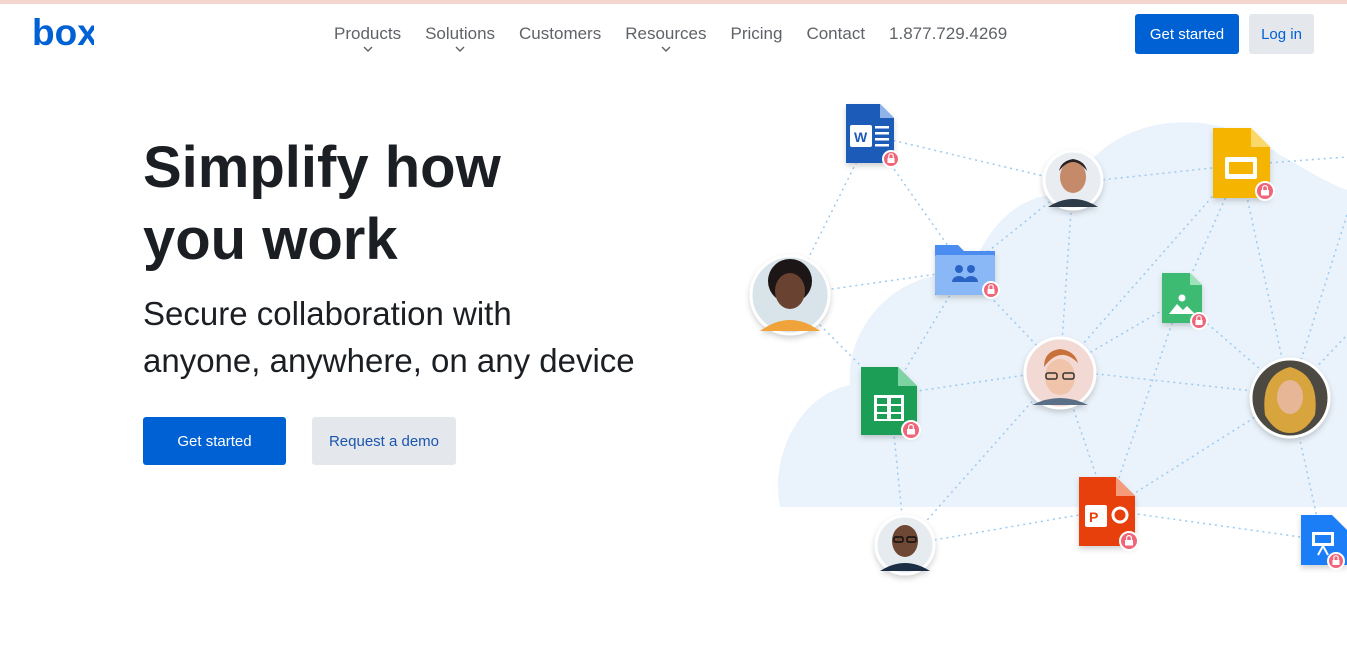 The width and height of the screenshot is (1347, 645). What do you see at coordinates (560, 33) in the screenshot?
I see `nav-customers-label: Customers` at bounding box center [560, 33].